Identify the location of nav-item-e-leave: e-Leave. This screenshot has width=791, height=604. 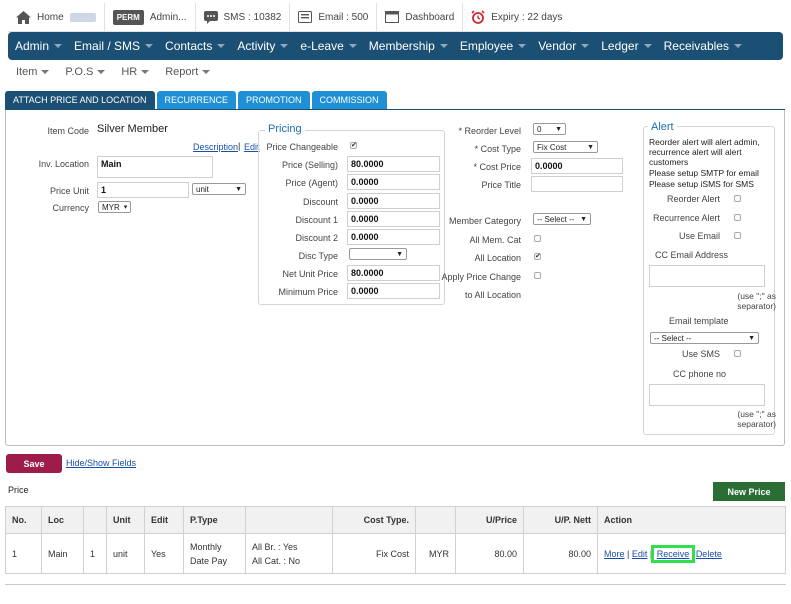
(333, 46).